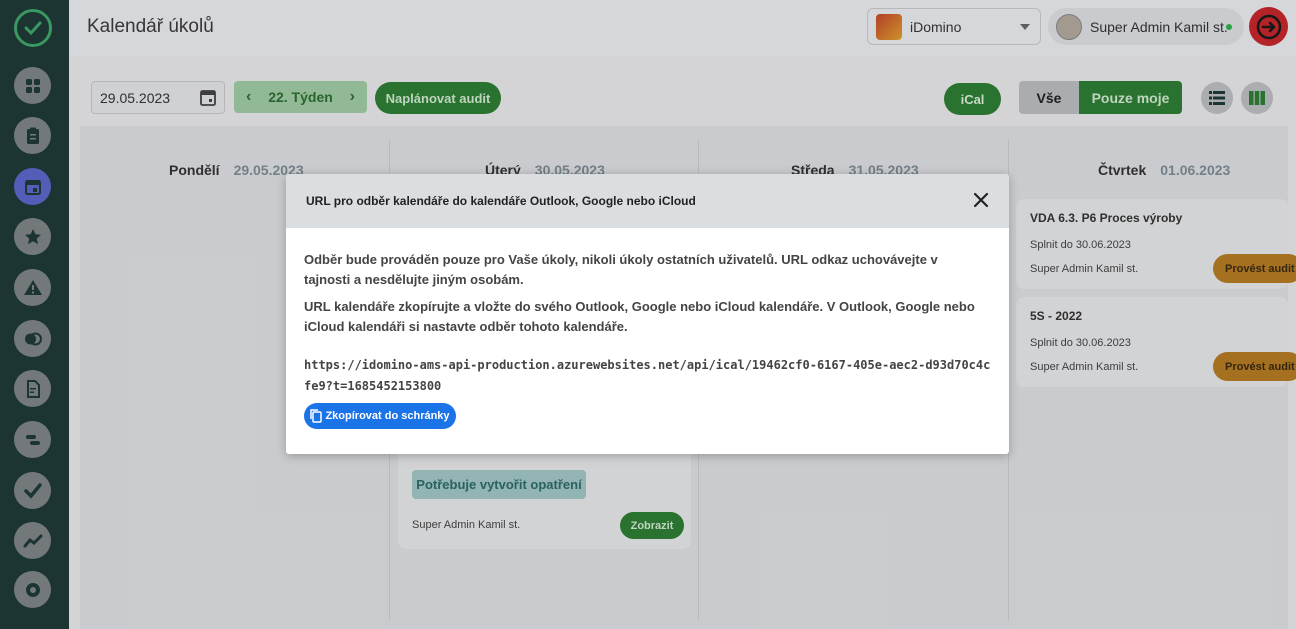  Describe the element at coordinates (981, 200) in the screenshot. I see `close-icon` at that location.